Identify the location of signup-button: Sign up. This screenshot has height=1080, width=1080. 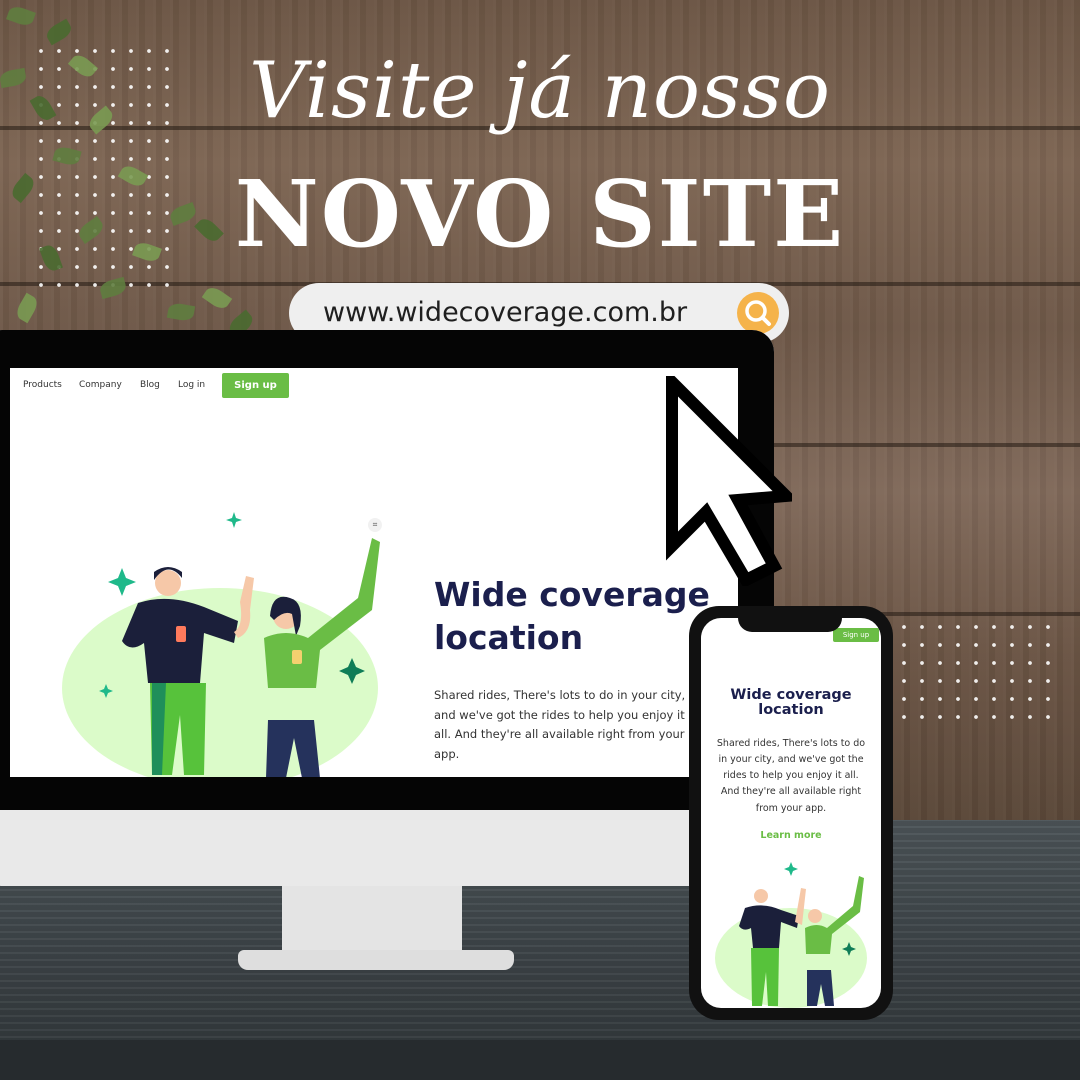
(255, 385).